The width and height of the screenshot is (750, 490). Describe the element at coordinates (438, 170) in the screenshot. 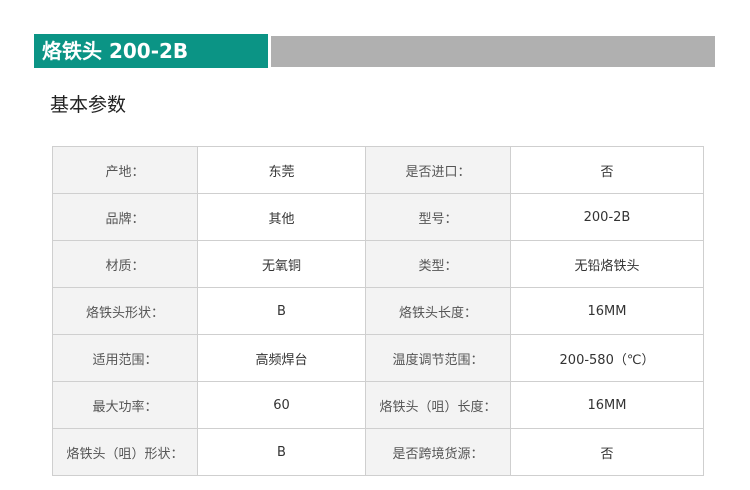

I see `param-label: 是否进口：` at that location.